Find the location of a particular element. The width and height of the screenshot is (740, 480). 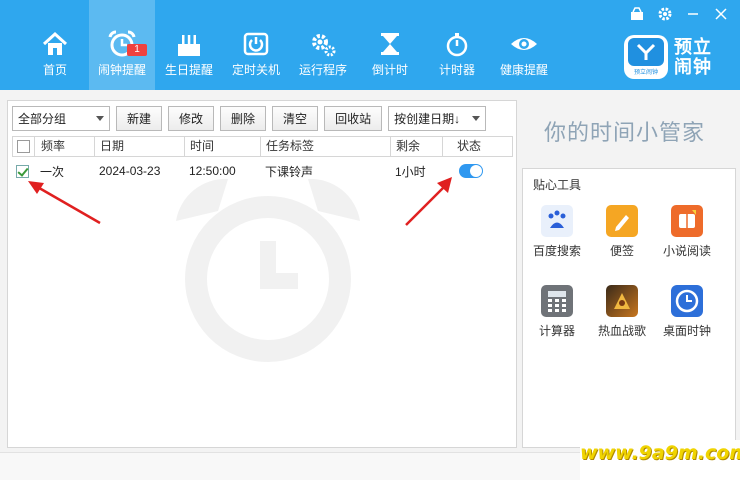

nav-label: 倒计时 is located at coordinates (389, 70).